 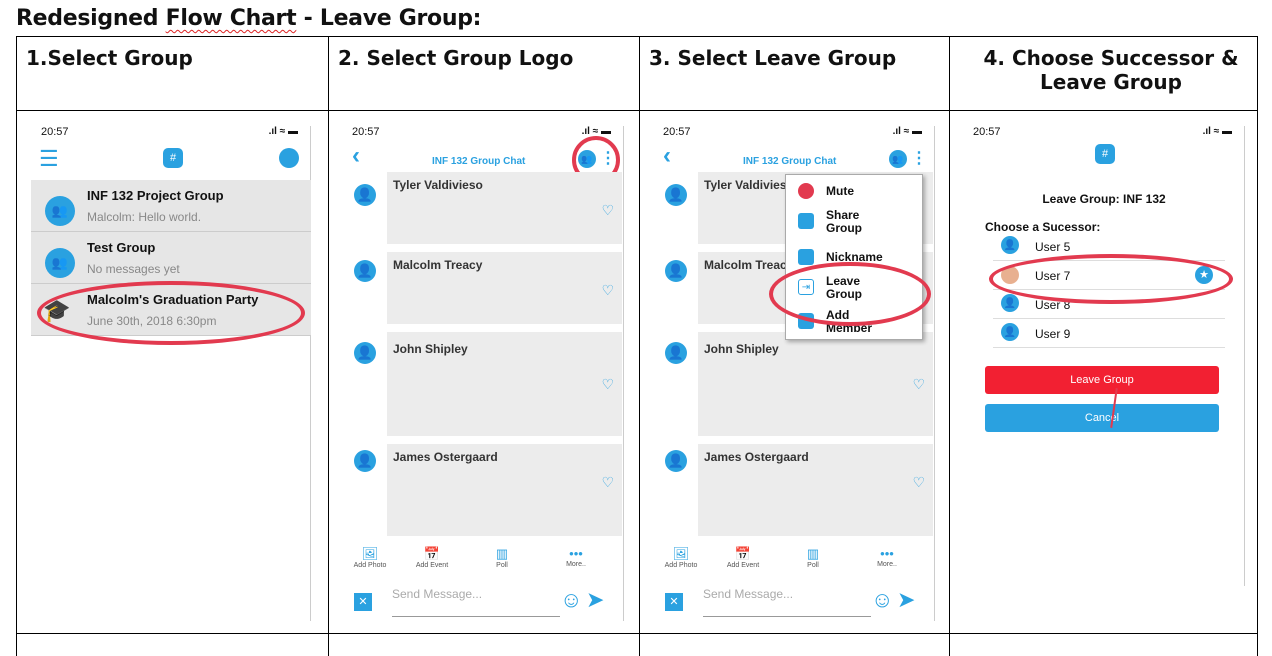 I want to click on message-card: Tyler Valdivieso ♡, so click(x=504, y=208).